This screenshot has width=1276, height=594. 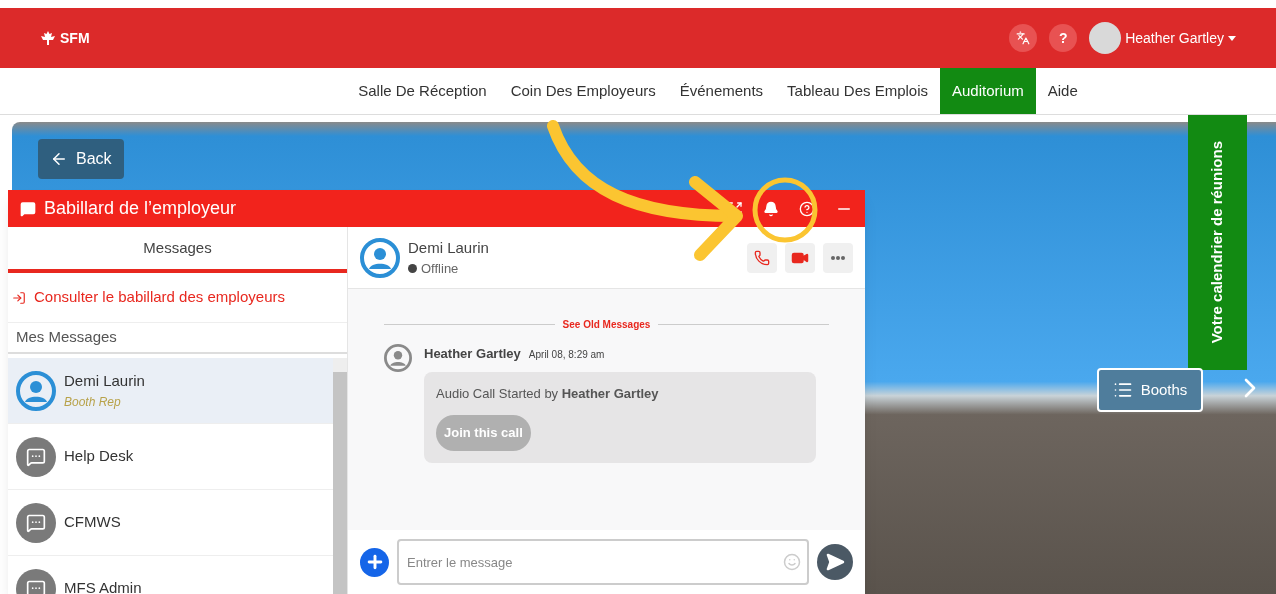 I want to click on nav-tab: Coin Des Employeurs, so click(x=583, y=91).